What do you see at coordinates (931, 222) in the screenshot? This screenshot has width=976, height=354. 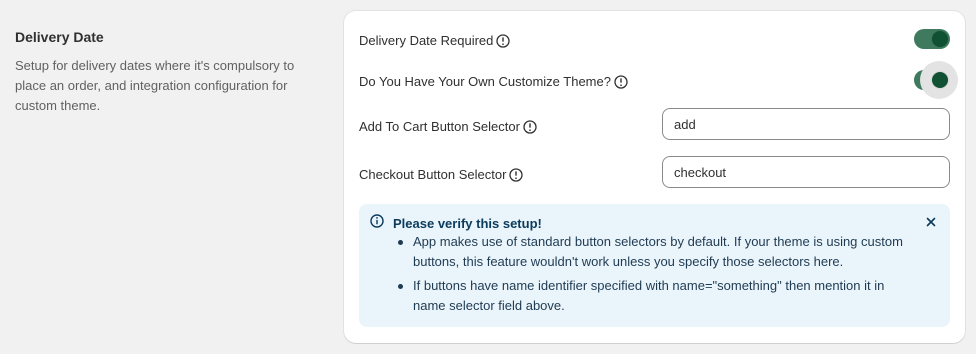 I see `close-icon` at bounding box center [931, 222].